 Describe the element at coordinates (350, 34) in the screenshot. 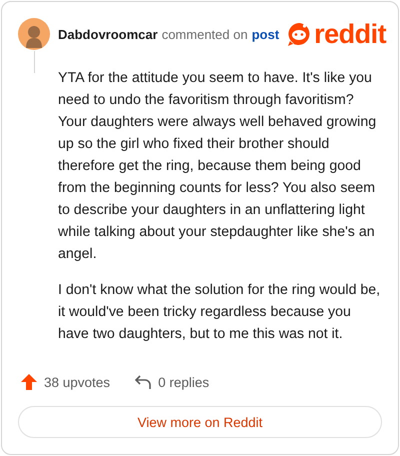

I see `logo-text: reddit` at that location.